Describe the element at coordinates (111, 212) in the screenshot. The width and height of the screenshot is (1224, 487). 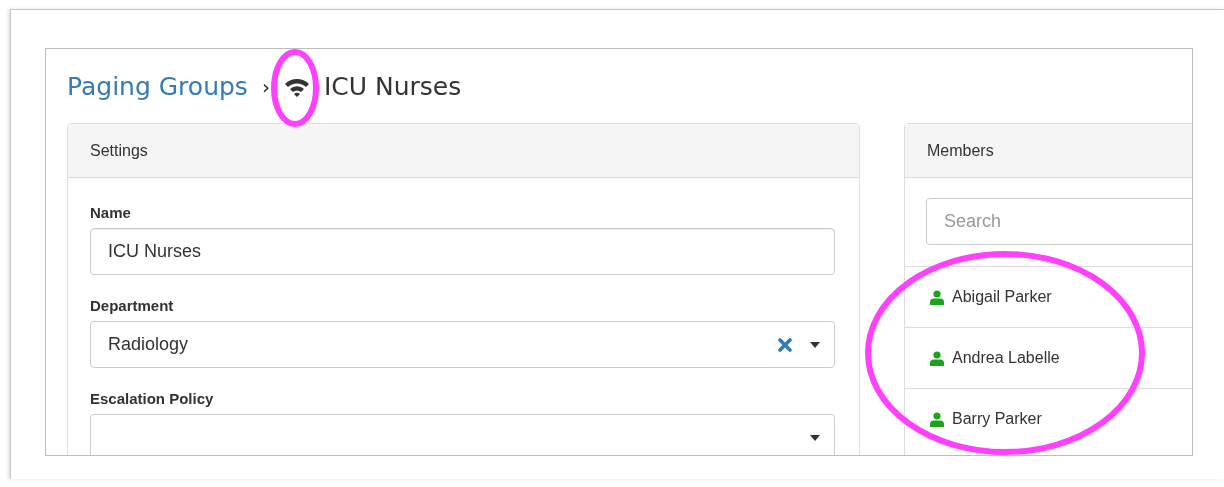
I see `field-label: Name` at that location.